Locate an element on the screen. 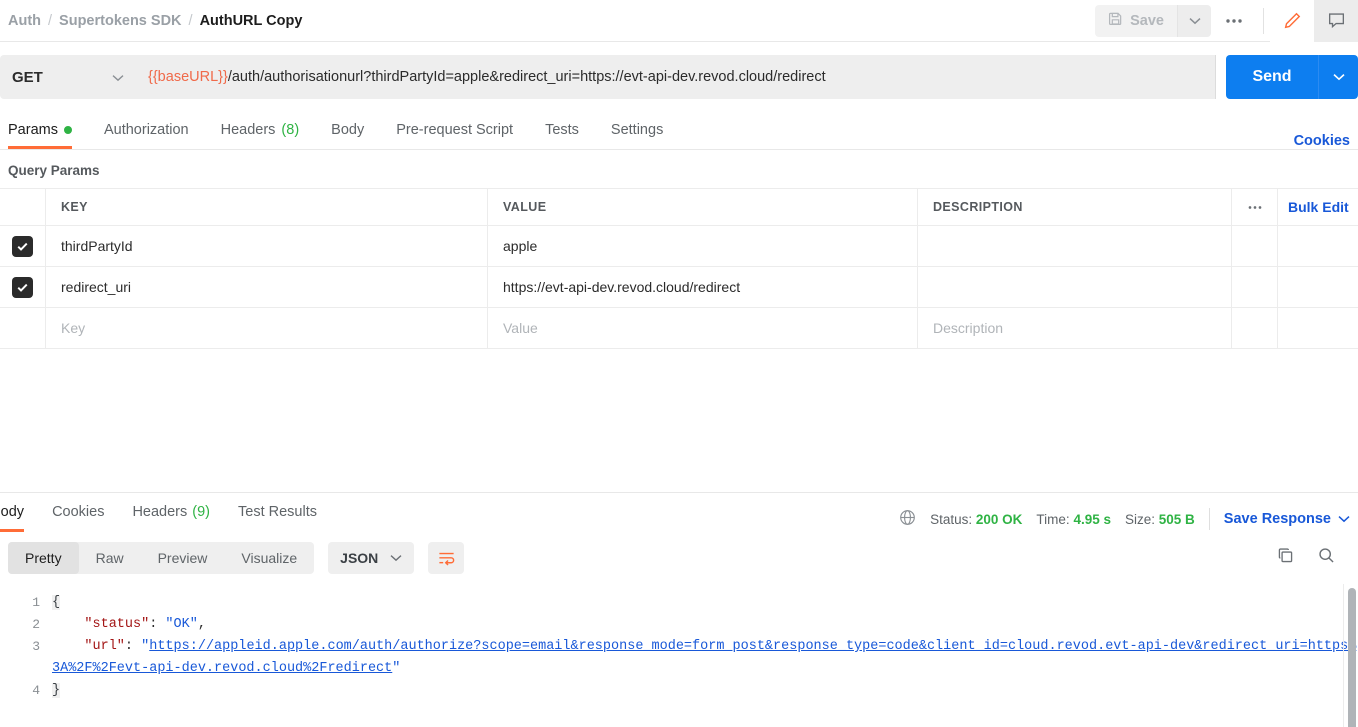  save-button: Save is located at coordinates (1136, 20).